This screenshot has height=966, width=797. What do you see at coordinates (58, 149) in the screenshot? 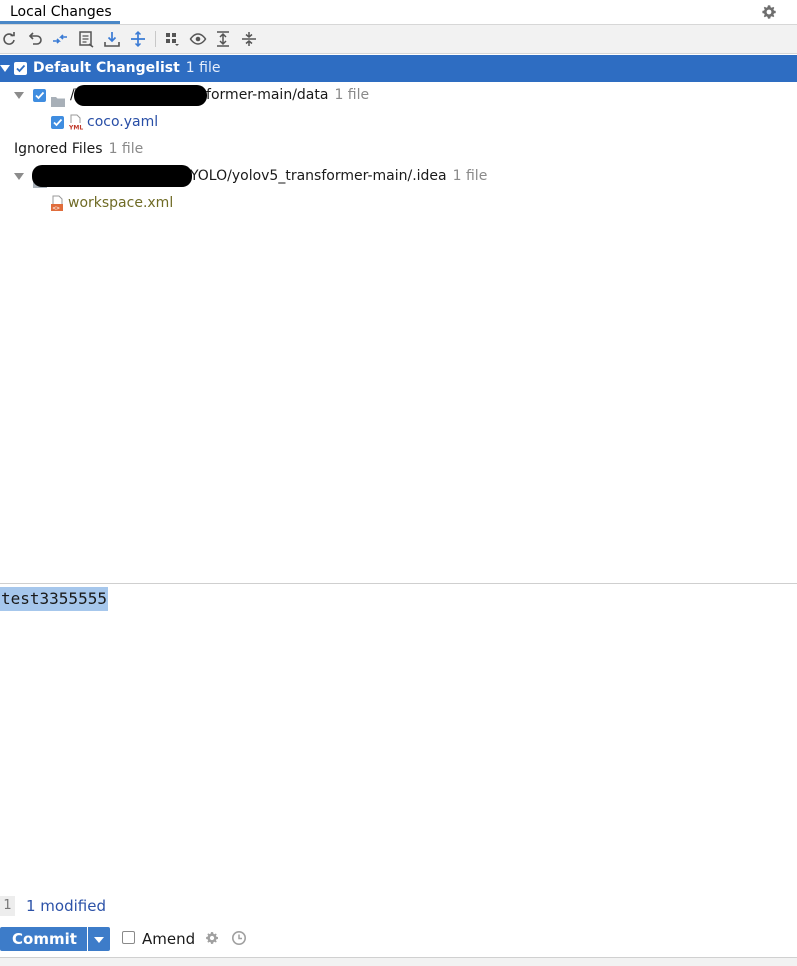
I see `ignored-label: Ignored Files` at bounding box center [58, 149].